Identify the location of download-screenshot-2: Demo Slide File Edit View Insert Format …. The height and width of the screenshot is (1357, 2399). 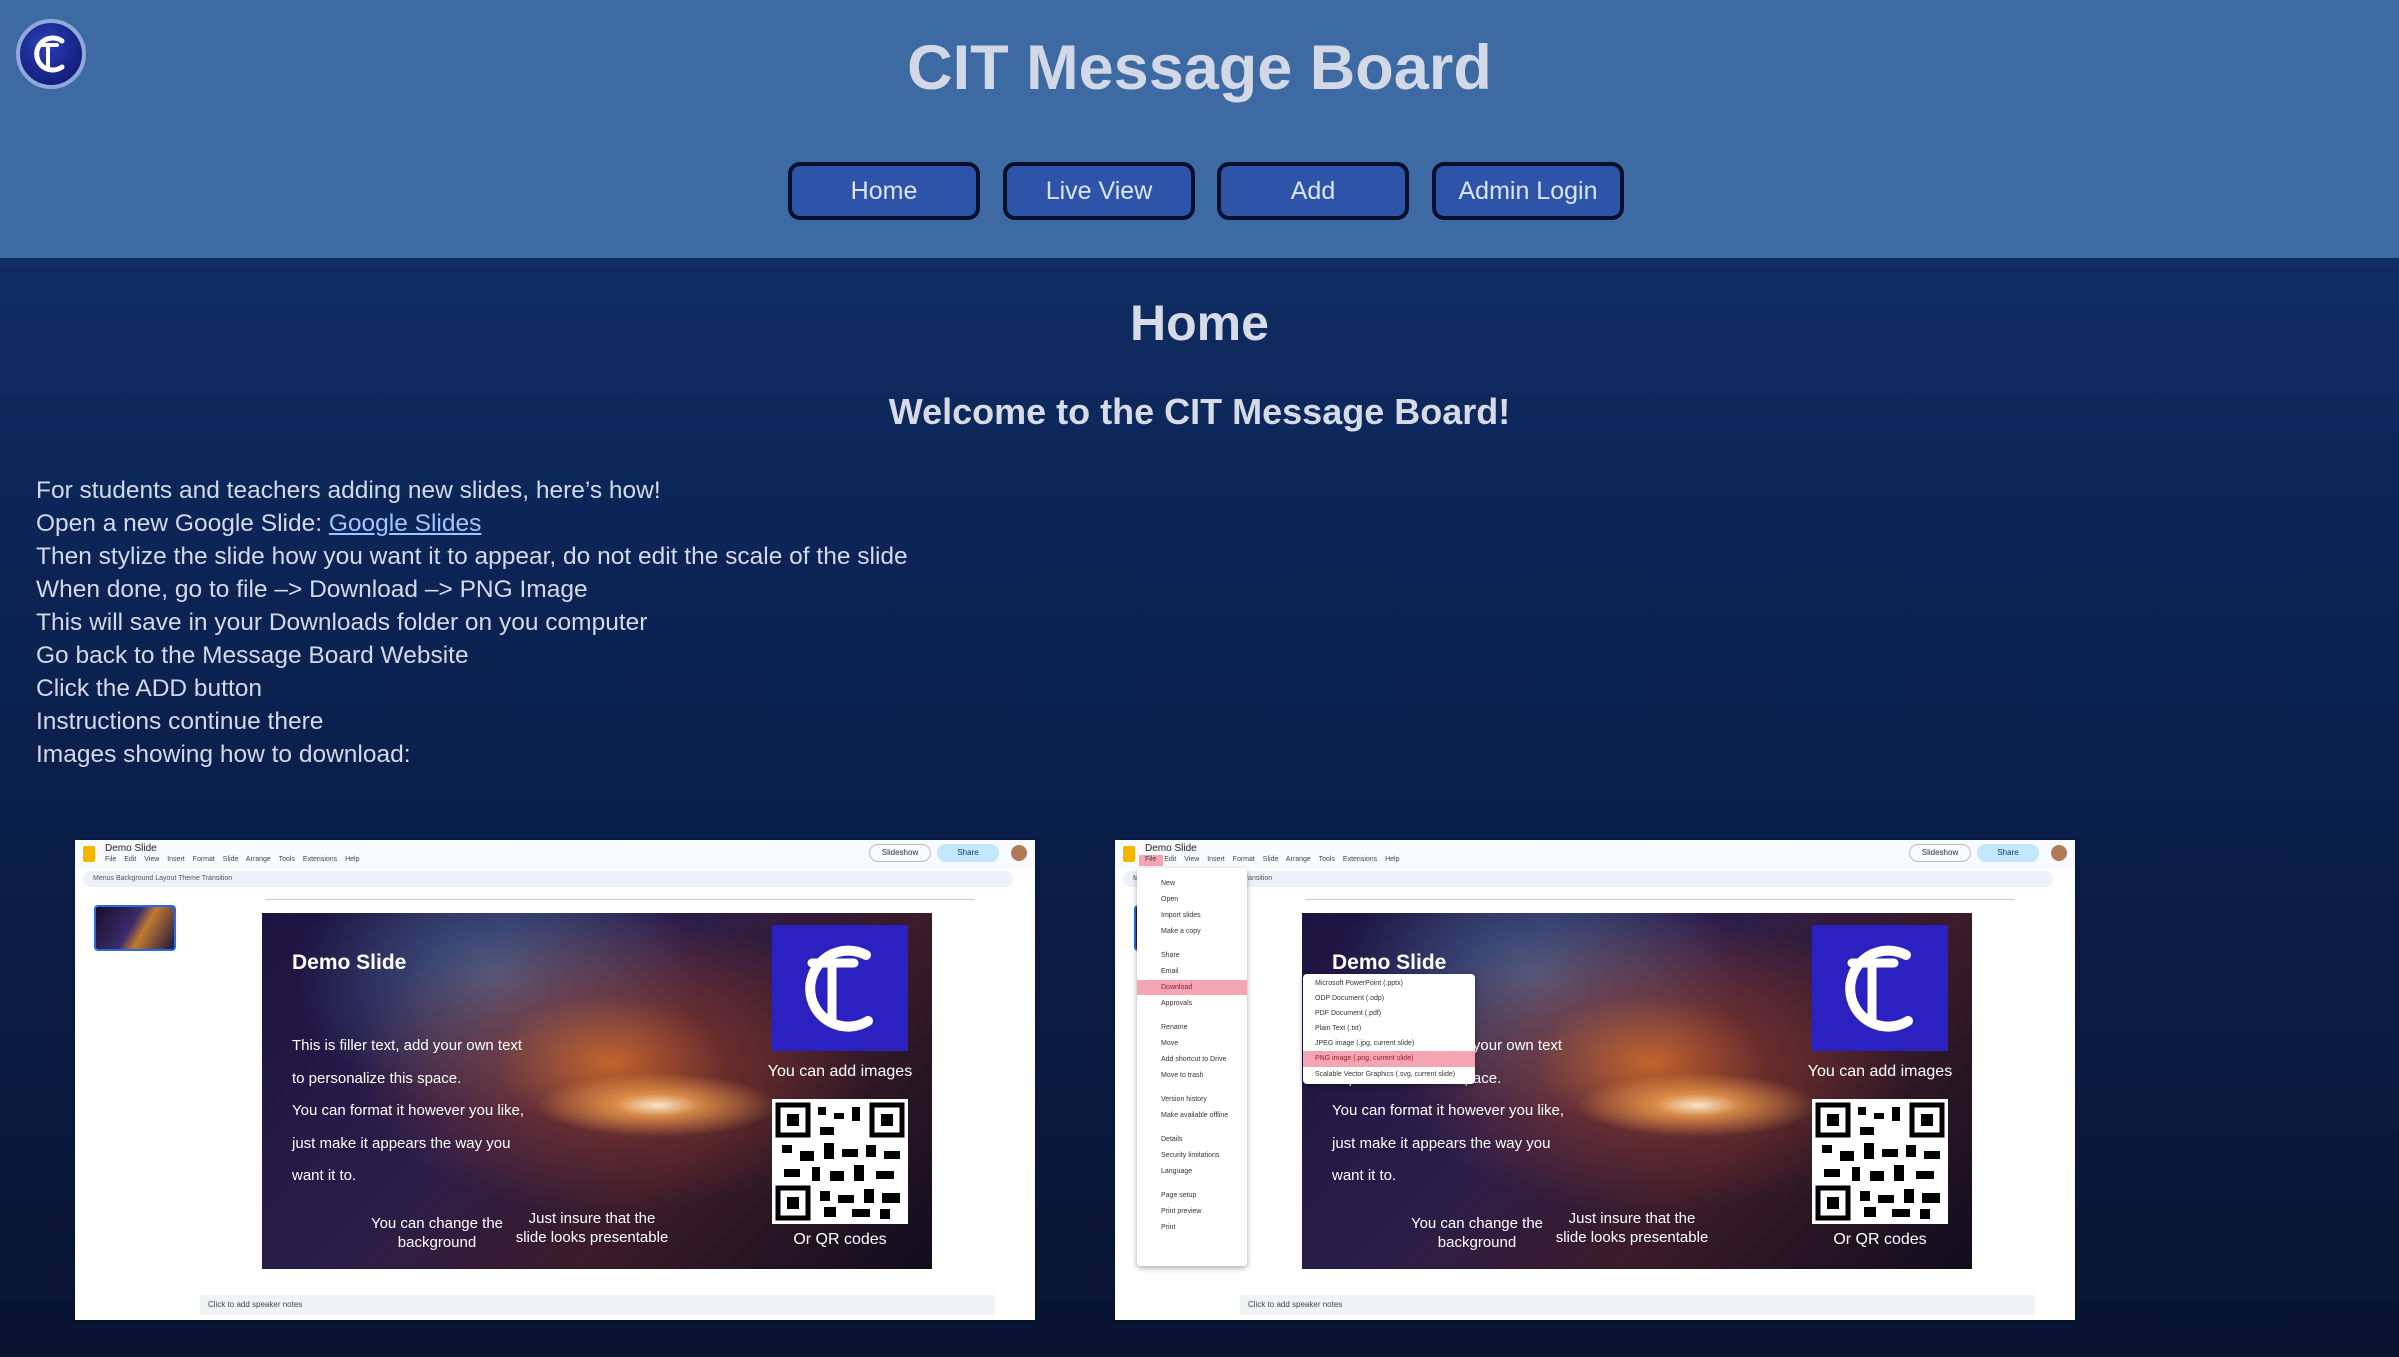
(1595, 1080).